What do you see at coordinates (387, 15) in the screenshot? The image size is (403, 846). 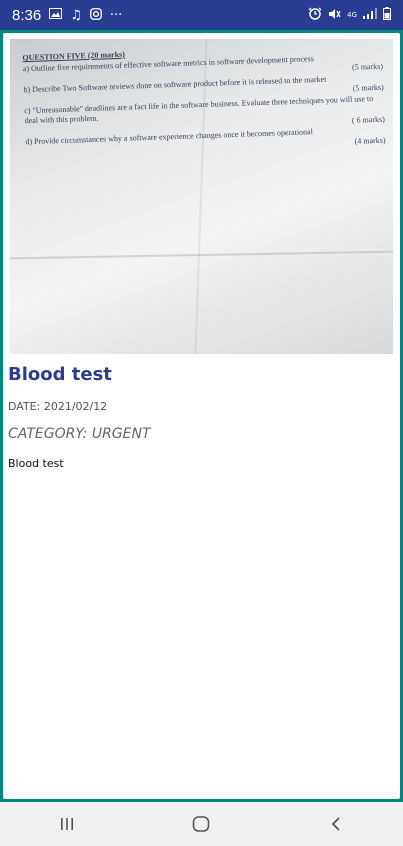 I see `battery-icon` at bounding box center [387, 15].